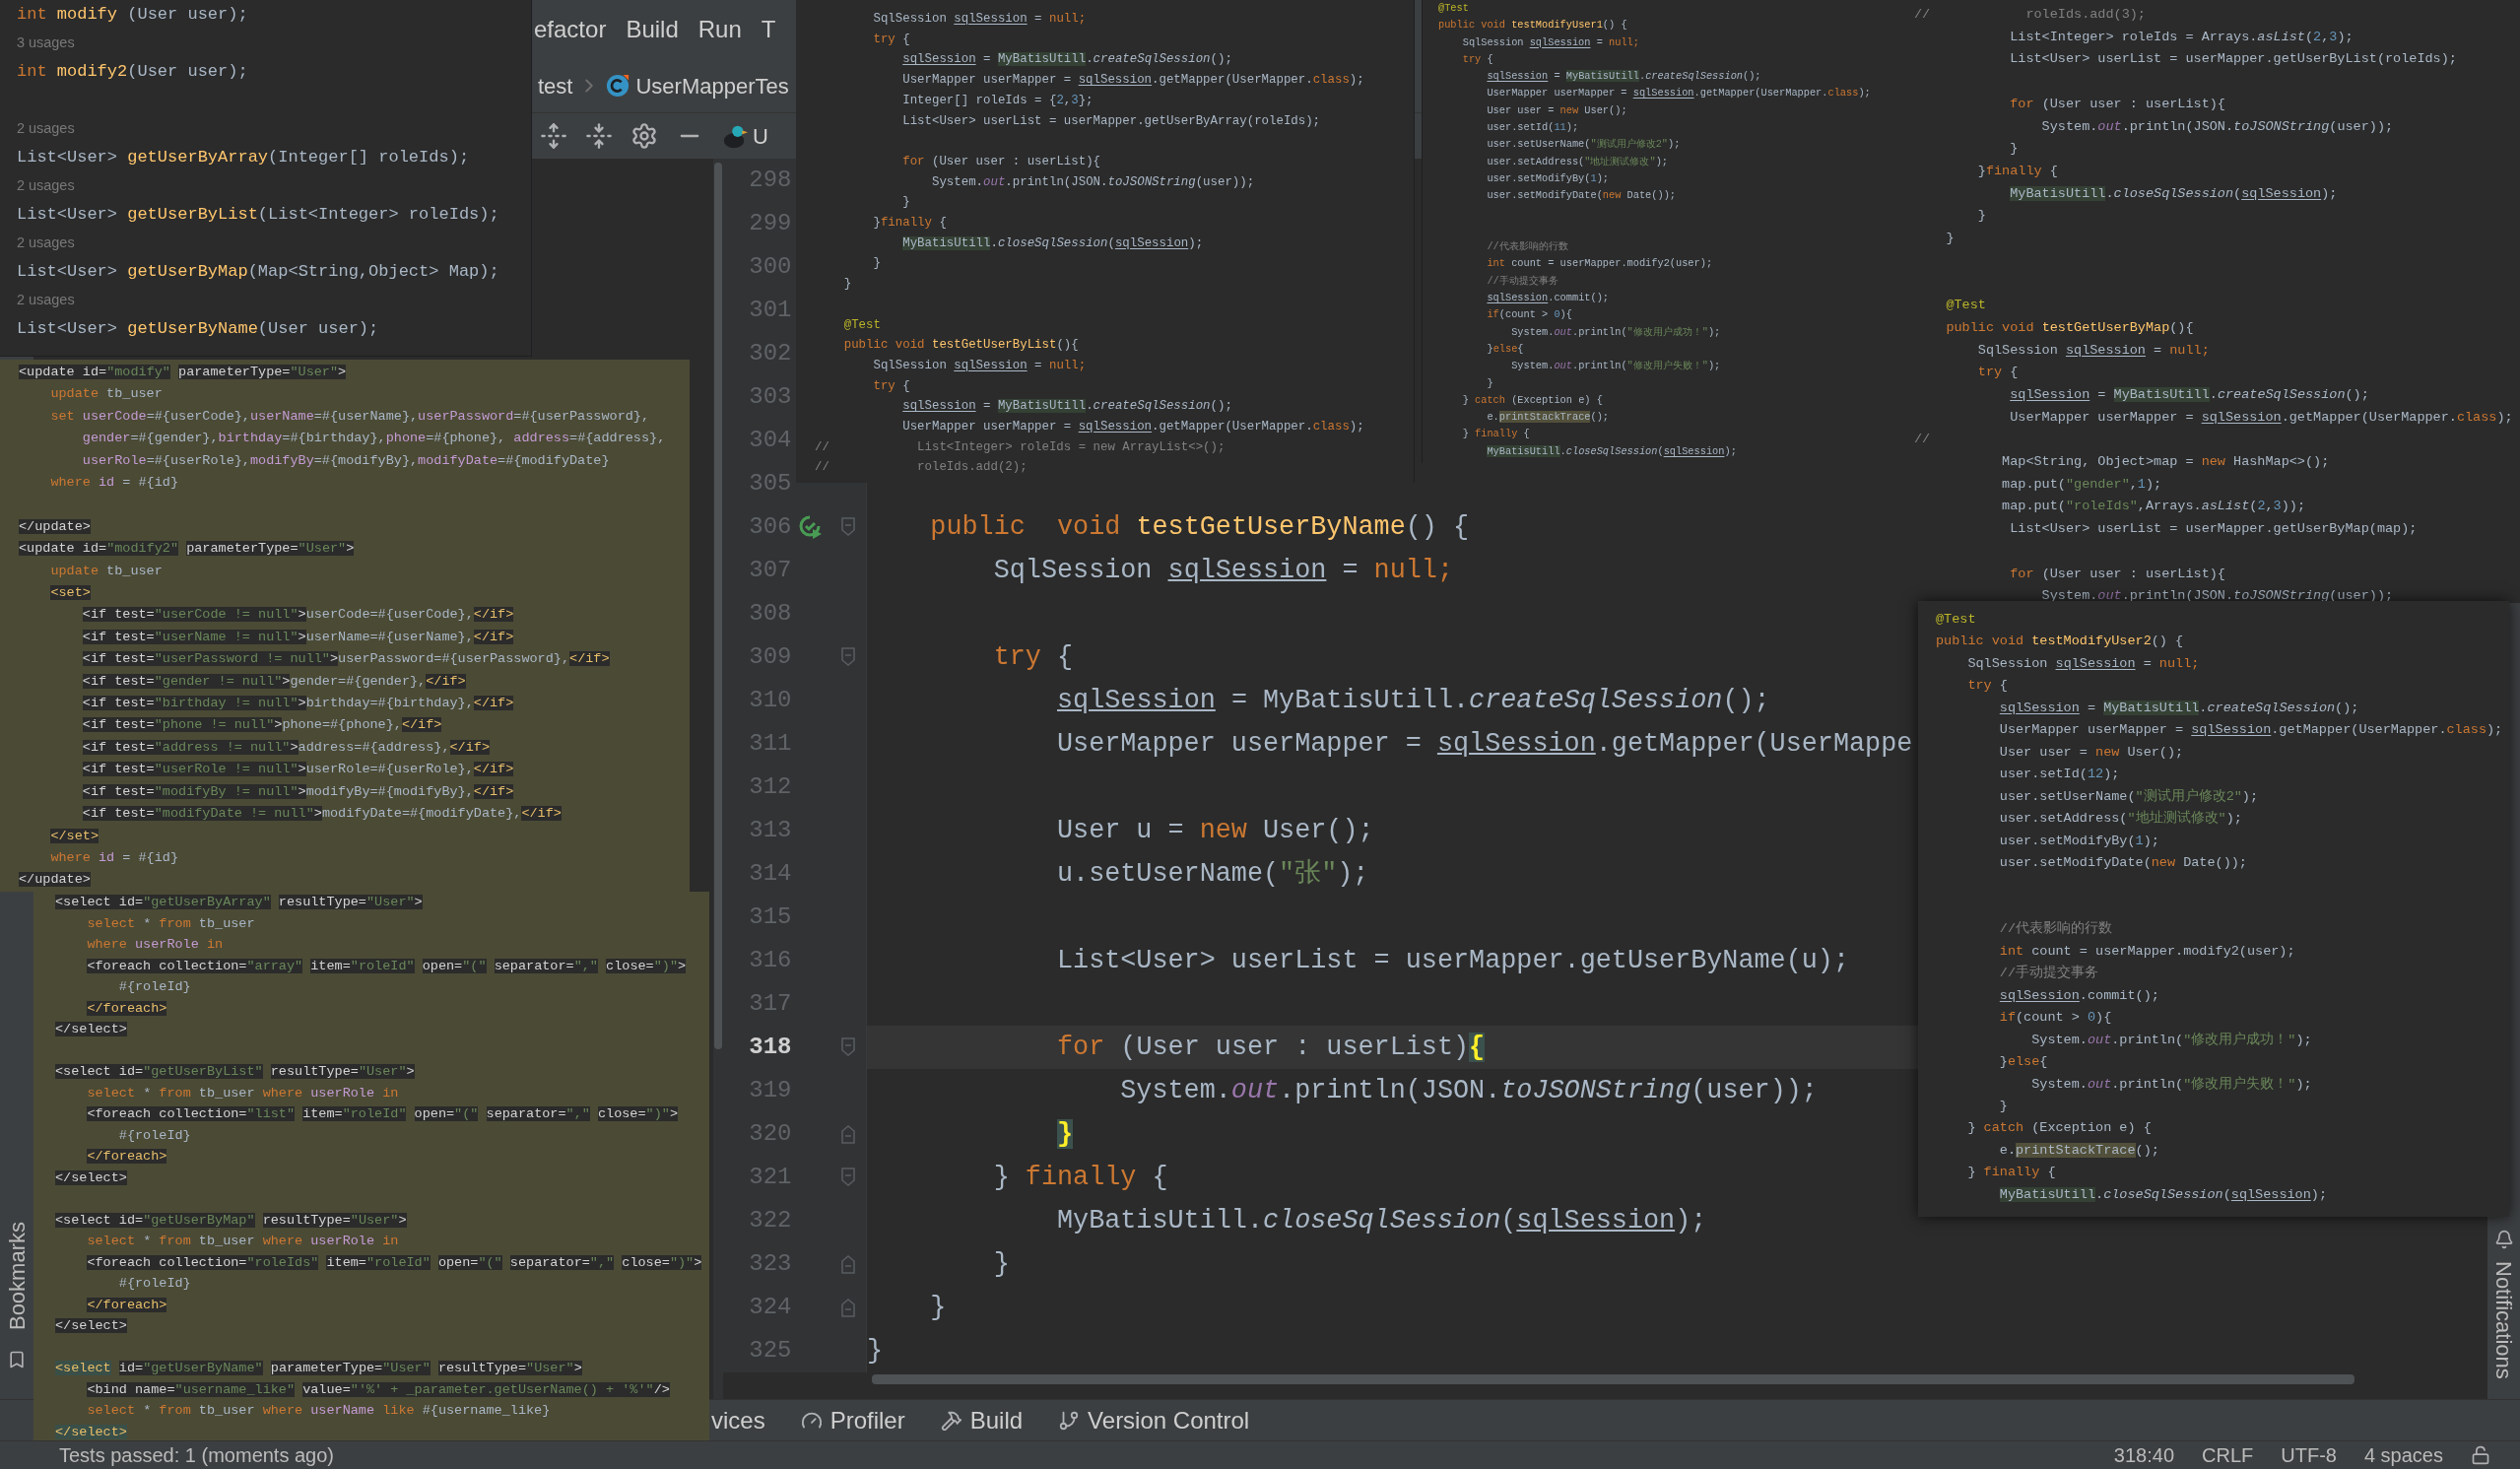  I want to click on breadcrumb-item: test, so click(555, 85).